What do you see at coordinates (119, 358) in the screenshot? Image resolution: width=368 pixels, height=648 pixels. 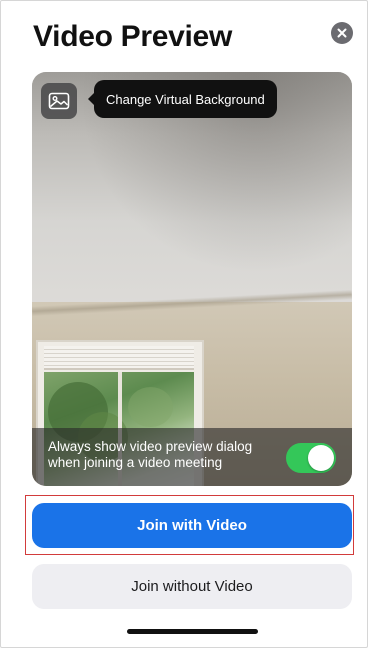 I see `camera-window-blind` at bounding box center [119, 358].